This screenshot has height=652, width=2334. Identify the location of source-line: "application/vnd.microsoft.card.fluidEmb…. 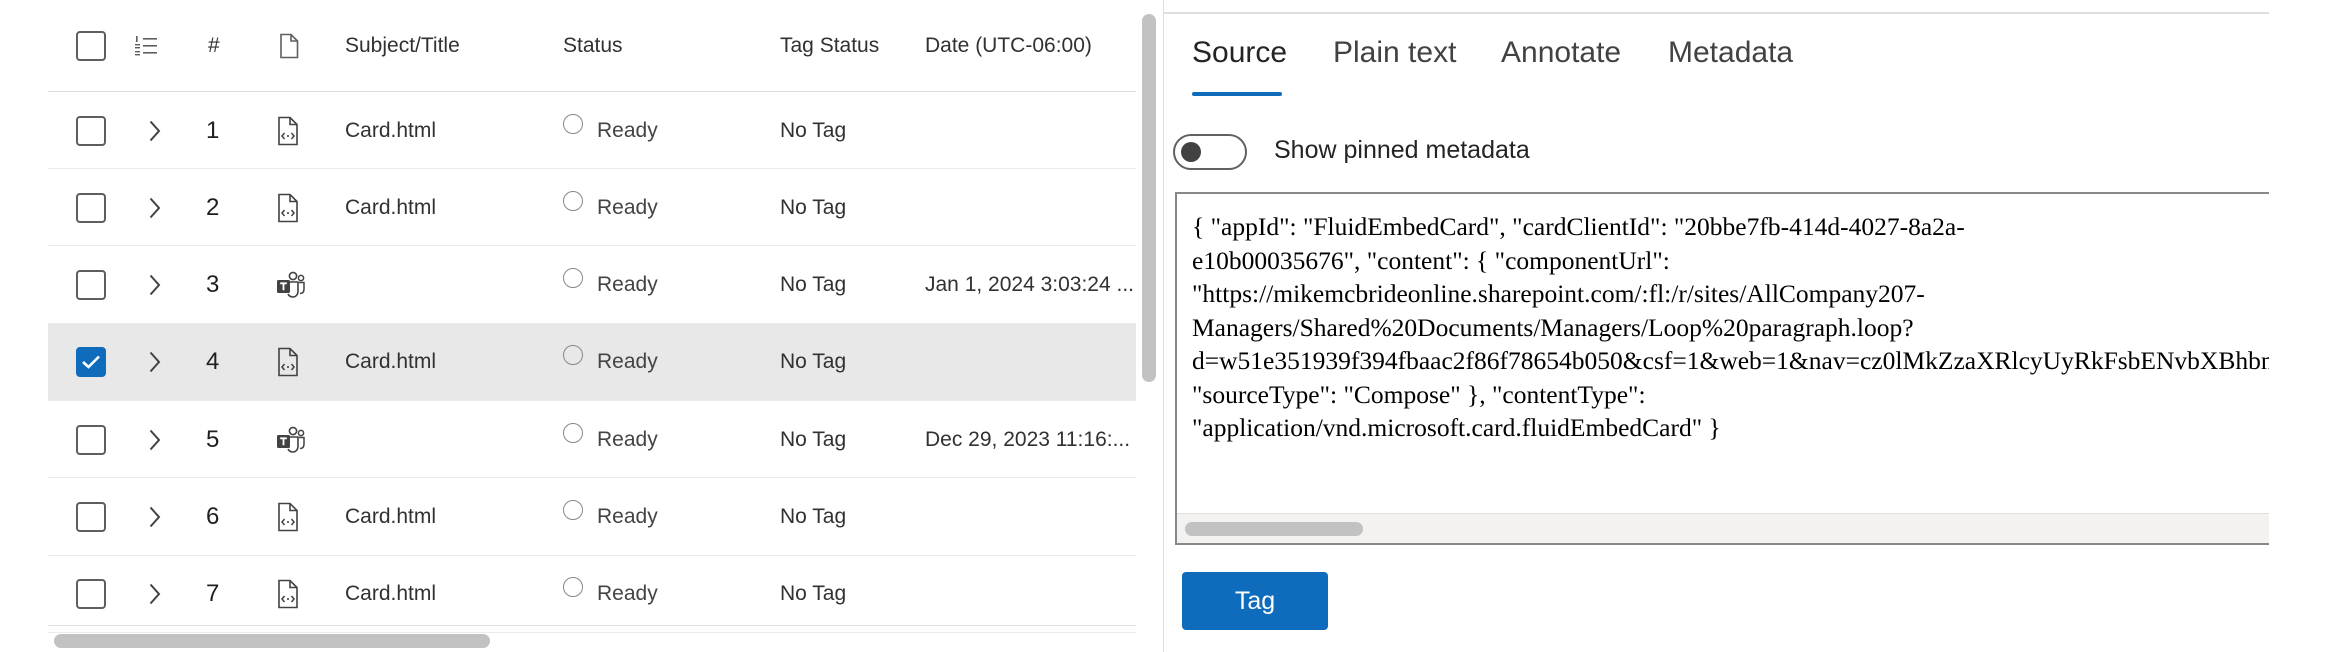
(1456, 427).